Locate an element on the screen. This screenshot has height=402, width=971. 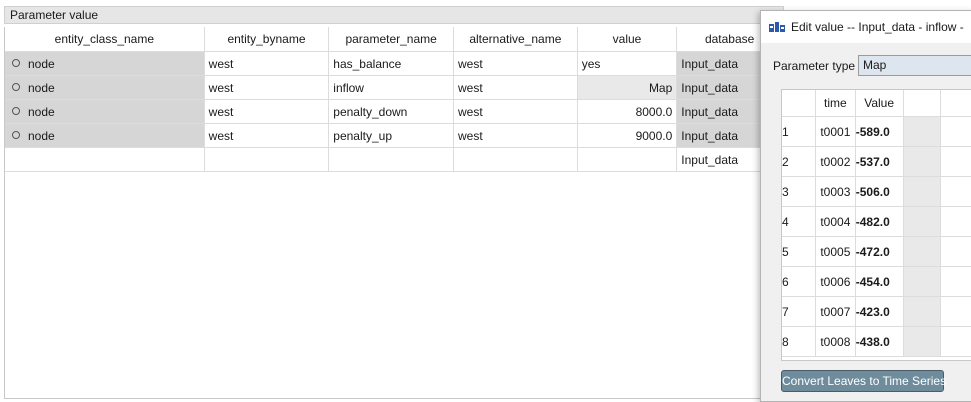
col-header-entity-byname: entity_byname is located at coordinates (267, 39).